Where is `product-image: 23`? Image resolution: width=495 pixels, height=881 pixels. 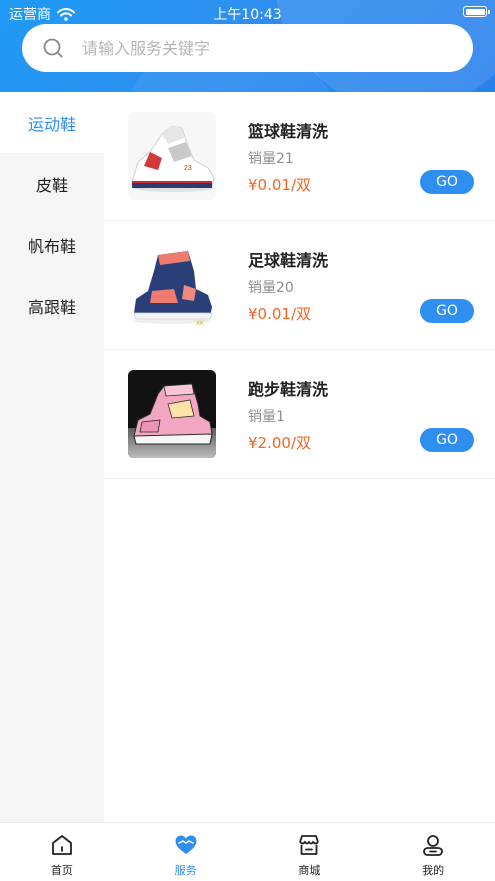
product-image: 23 is located at coordinates (172, 156).